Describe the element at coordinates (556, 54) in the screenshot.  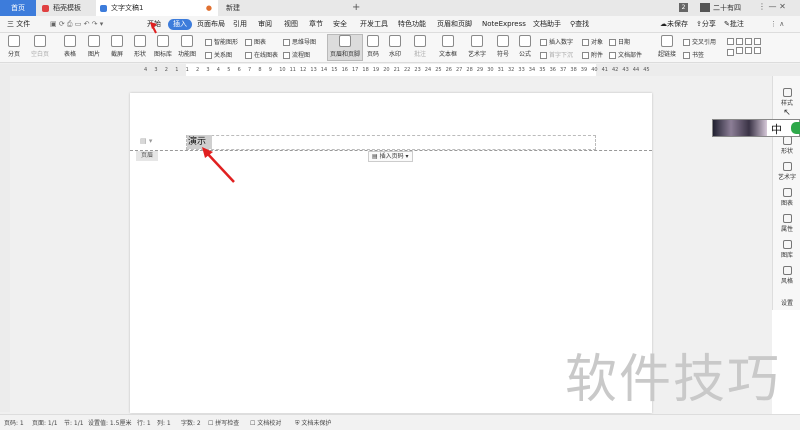
I see `first-sink-button: 首字下沉` at that location.